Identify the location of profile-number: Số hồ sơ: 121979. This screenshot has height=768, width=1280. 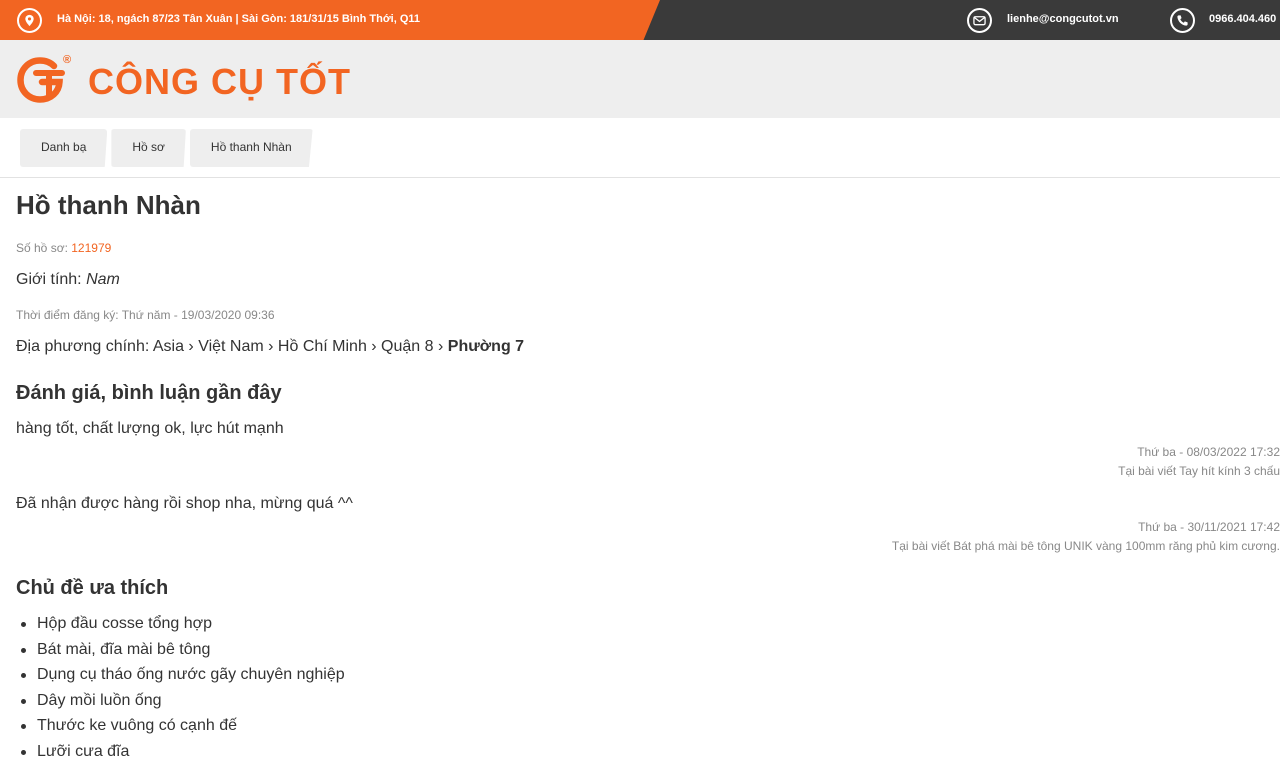
(63, 248).